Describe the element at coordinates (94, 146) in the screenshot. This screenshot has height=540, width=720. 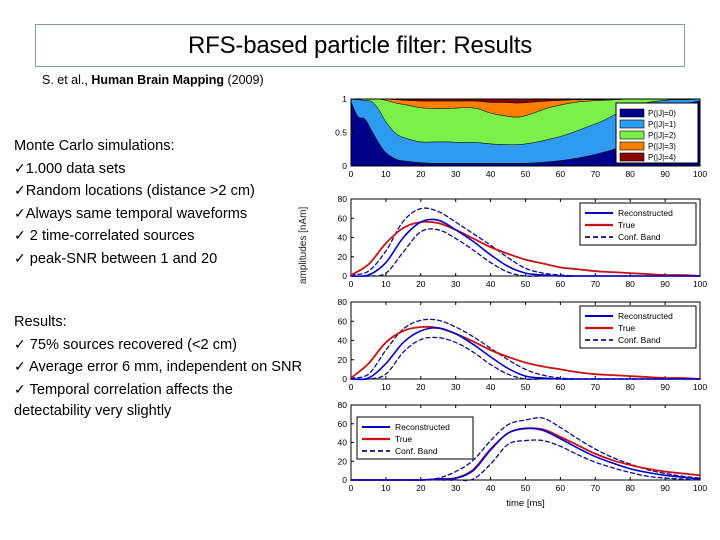
I see `monte-carlo-heading: Monte Carlo simulations:` at that location.